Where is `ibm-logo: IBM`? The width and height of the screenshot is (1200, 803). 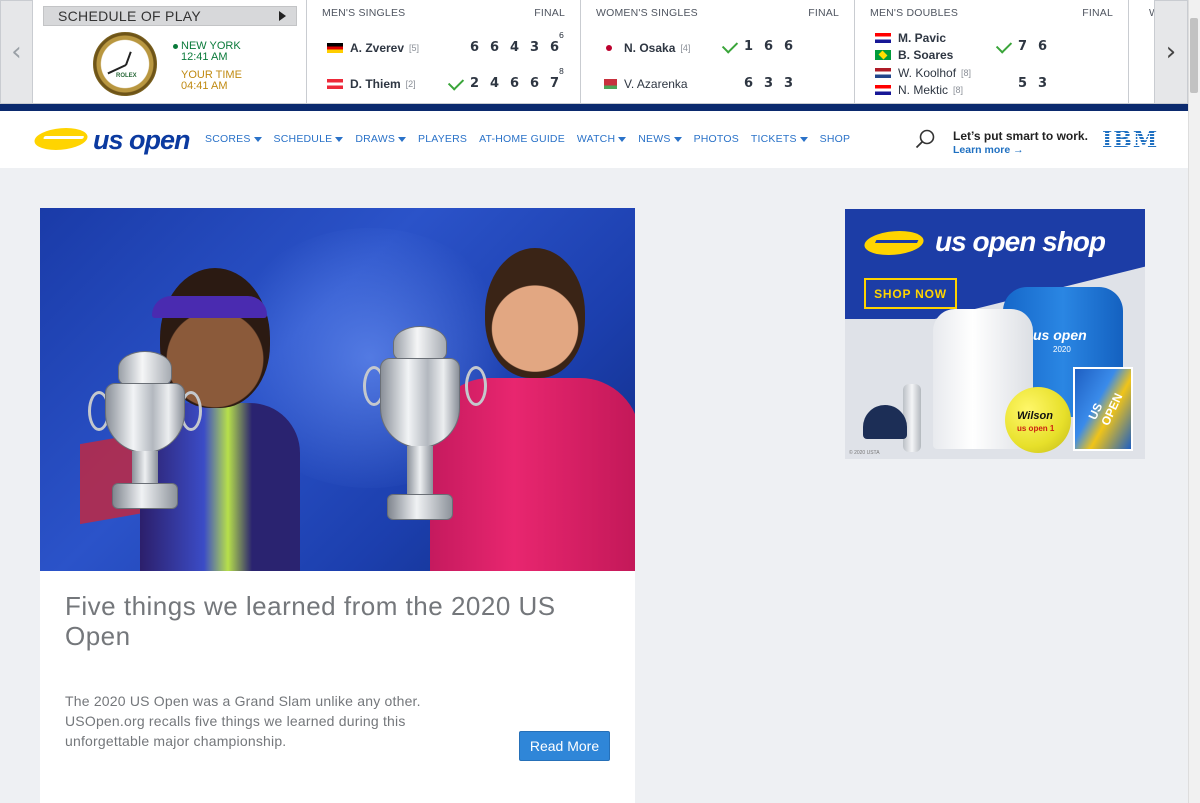 ibm-logo: IBM is located at coordinates (1131, 140).